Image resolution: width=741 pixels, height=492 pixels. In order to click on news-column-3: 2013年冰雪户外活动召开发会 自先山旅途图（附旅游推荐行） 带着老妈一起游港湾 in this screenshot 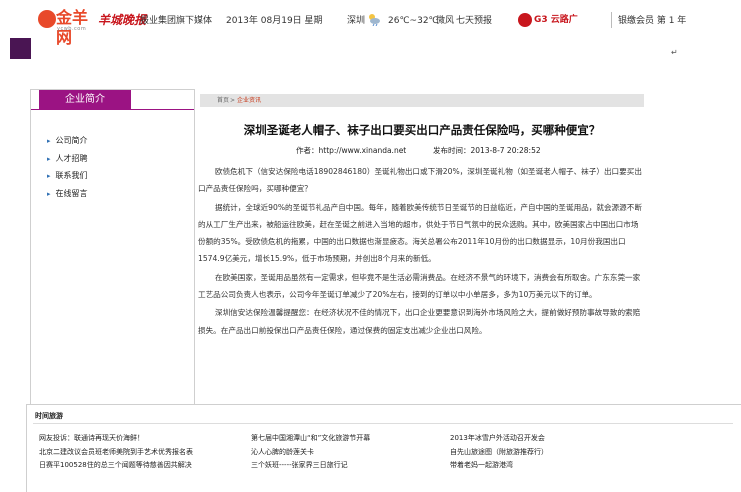, I will do `click(499, 452)`.